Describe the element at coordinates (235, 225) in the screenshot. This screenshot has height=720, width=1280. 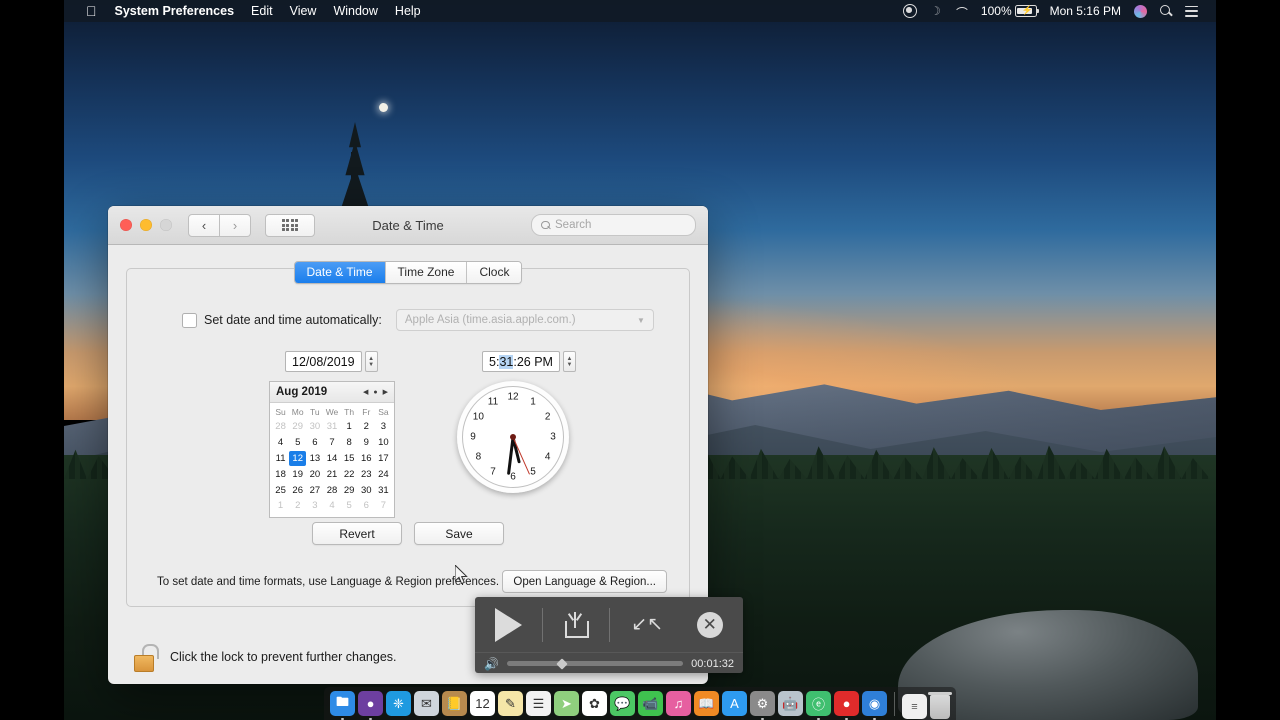
I see `forward-button: ›` at that location.